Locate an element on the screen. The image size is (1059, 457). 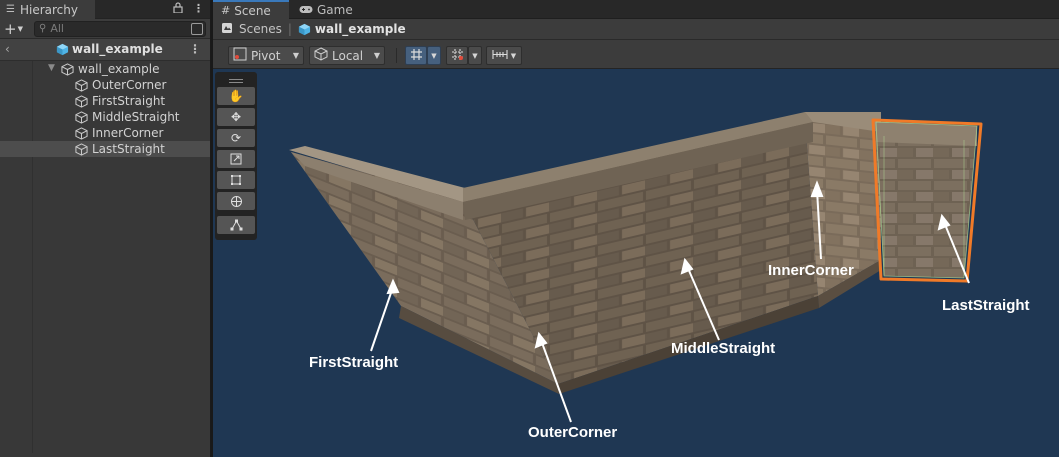
hierarchy-toolbar: + ▼ ⚲ is located at coordinates (105, 29).